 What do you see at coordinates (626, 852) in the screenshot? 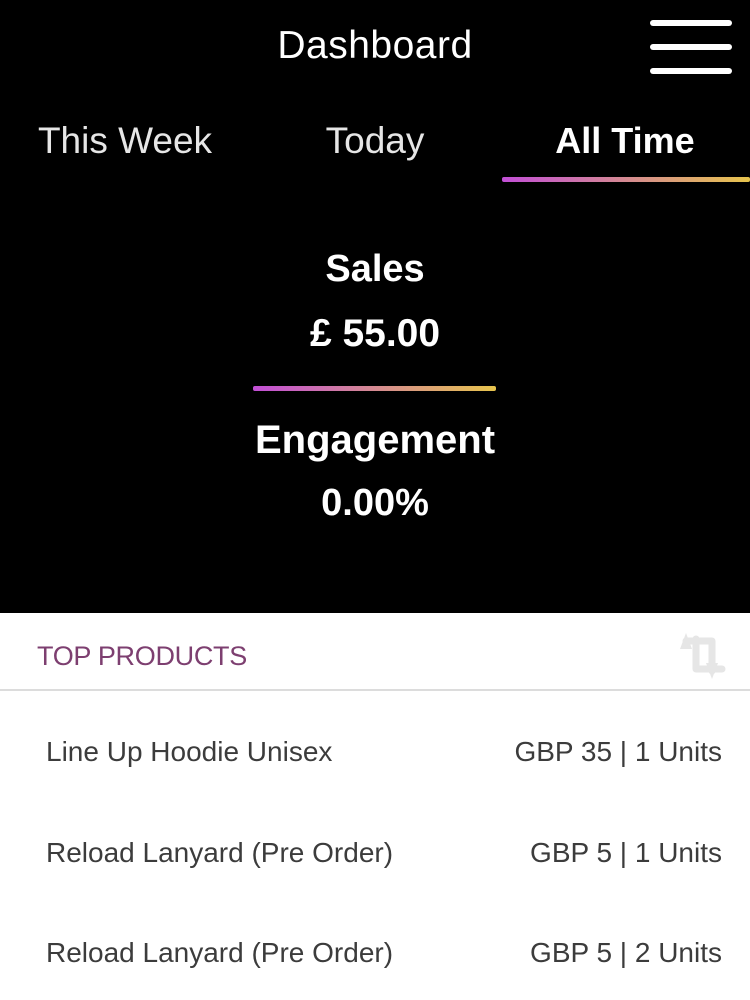
I see `product-price-units: GBP 5 | 1 Units` at bounding box center [626, 852].